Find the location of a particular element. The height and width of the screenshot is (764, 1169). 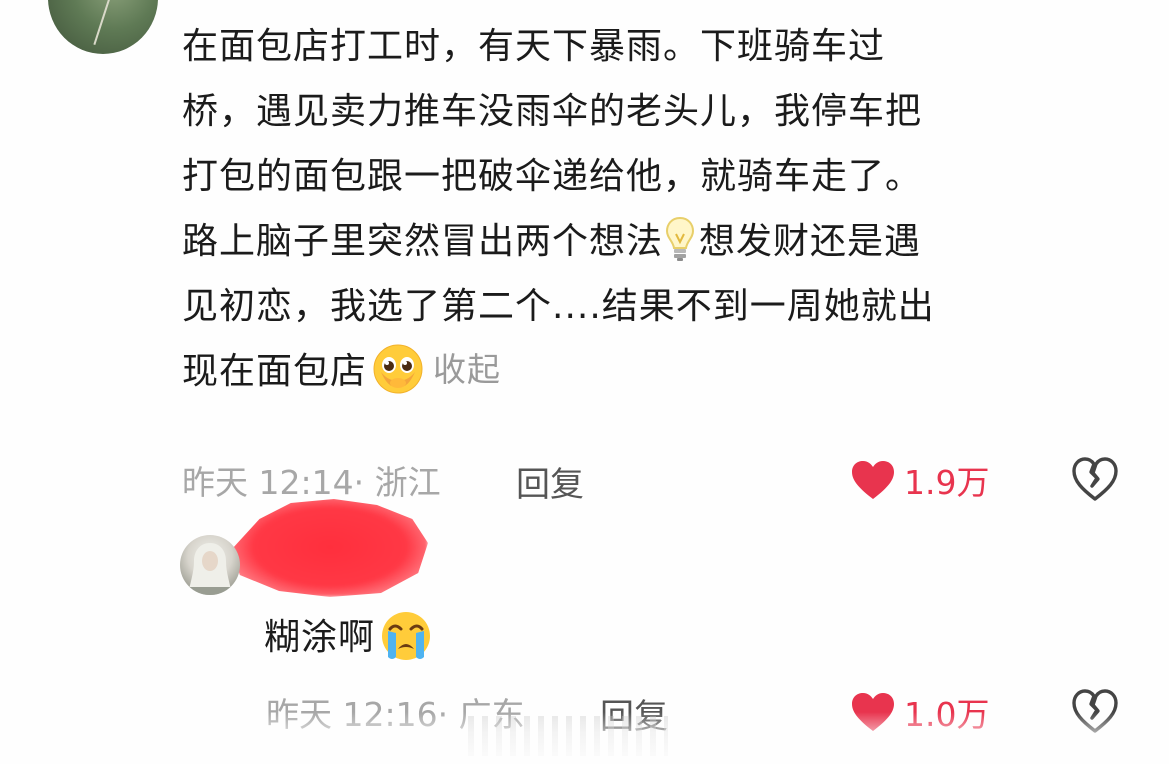

avatar-figure is located at coordinates (210, 569).